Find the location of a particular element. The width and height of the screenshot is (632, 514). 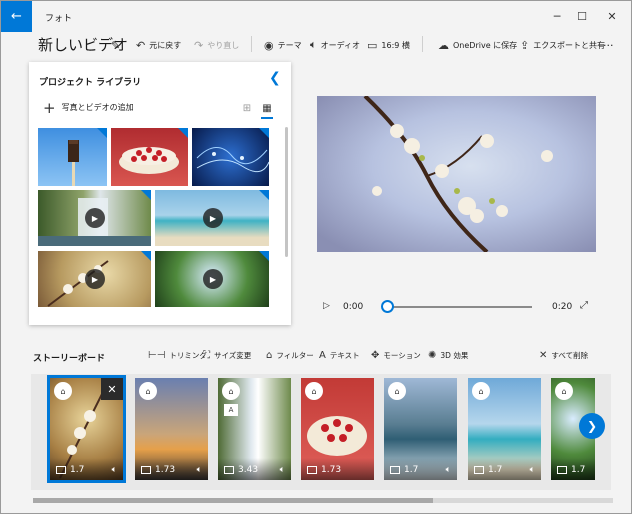

storyboard-card: ⌂ 1.73 🔈︎ is located at coordinates (171, 429).